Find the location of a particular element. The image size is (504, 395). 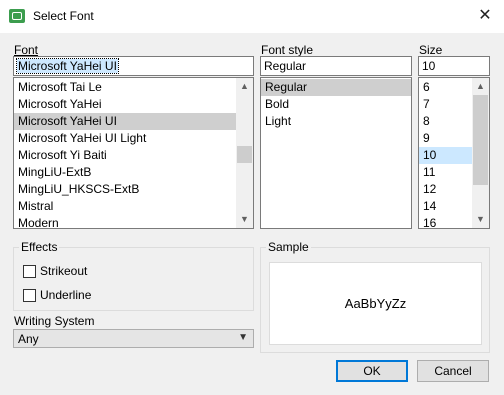

size-label: Size is located at coordinates (431, 50).